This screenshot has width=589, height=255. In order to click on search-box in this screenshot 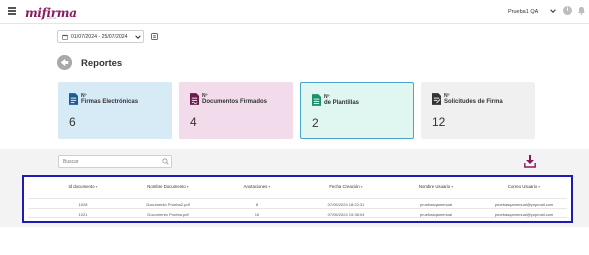, I will do `click(115, 161)`.